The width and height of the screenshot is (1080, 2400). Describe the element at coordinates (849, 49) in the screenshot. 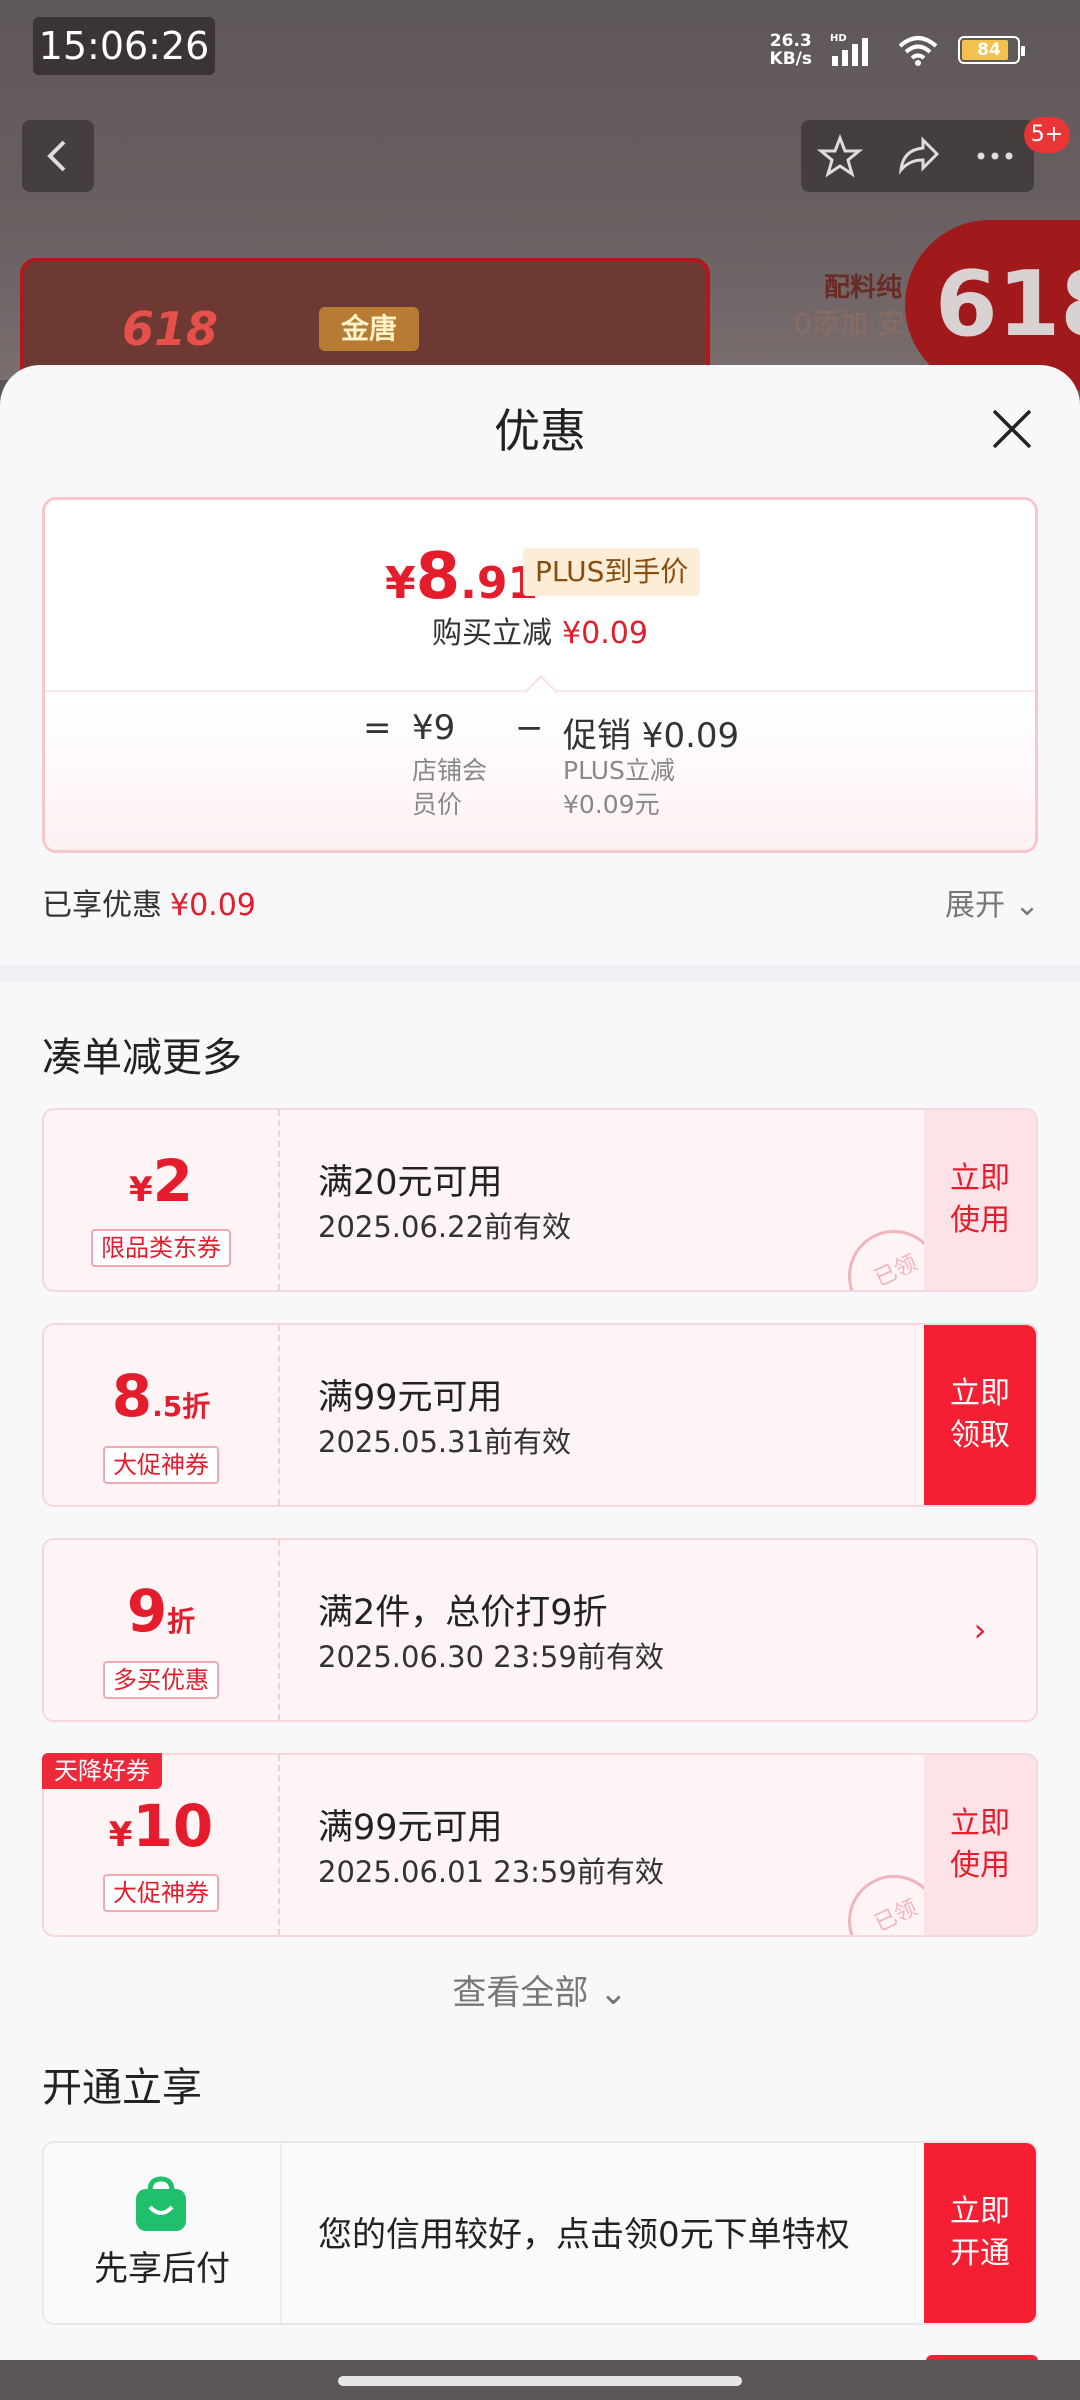

I see `signal-icon: HD` at that location.